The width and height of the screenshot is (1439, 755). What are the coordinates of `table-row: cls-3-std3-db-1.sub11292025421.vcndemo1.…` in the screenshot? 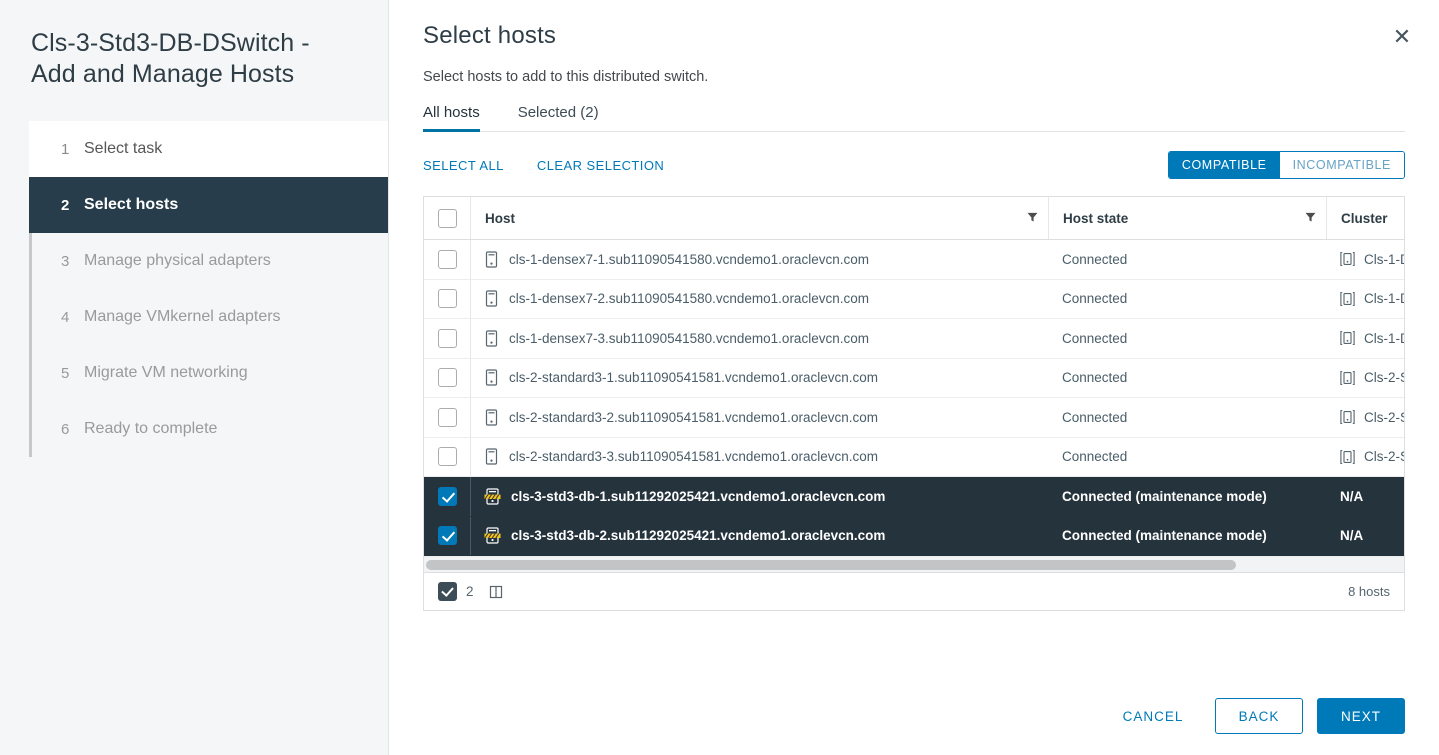 It's located at (914, 496).